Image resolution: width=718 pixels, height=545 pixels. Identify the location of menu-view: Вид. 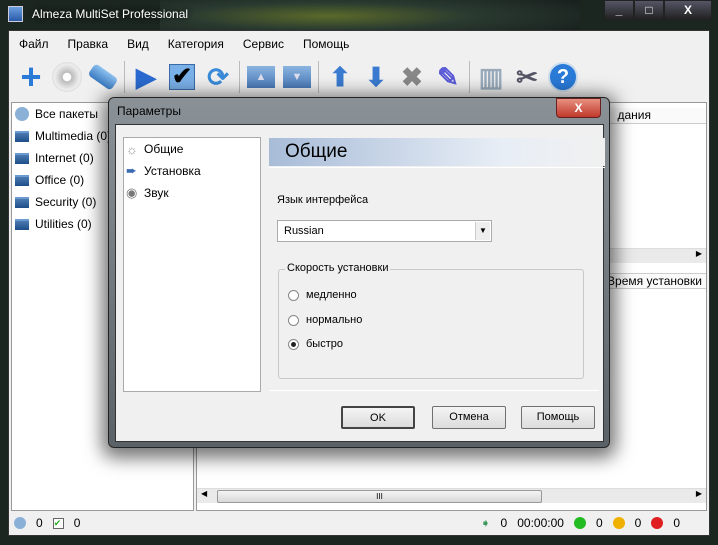
(137, 44).